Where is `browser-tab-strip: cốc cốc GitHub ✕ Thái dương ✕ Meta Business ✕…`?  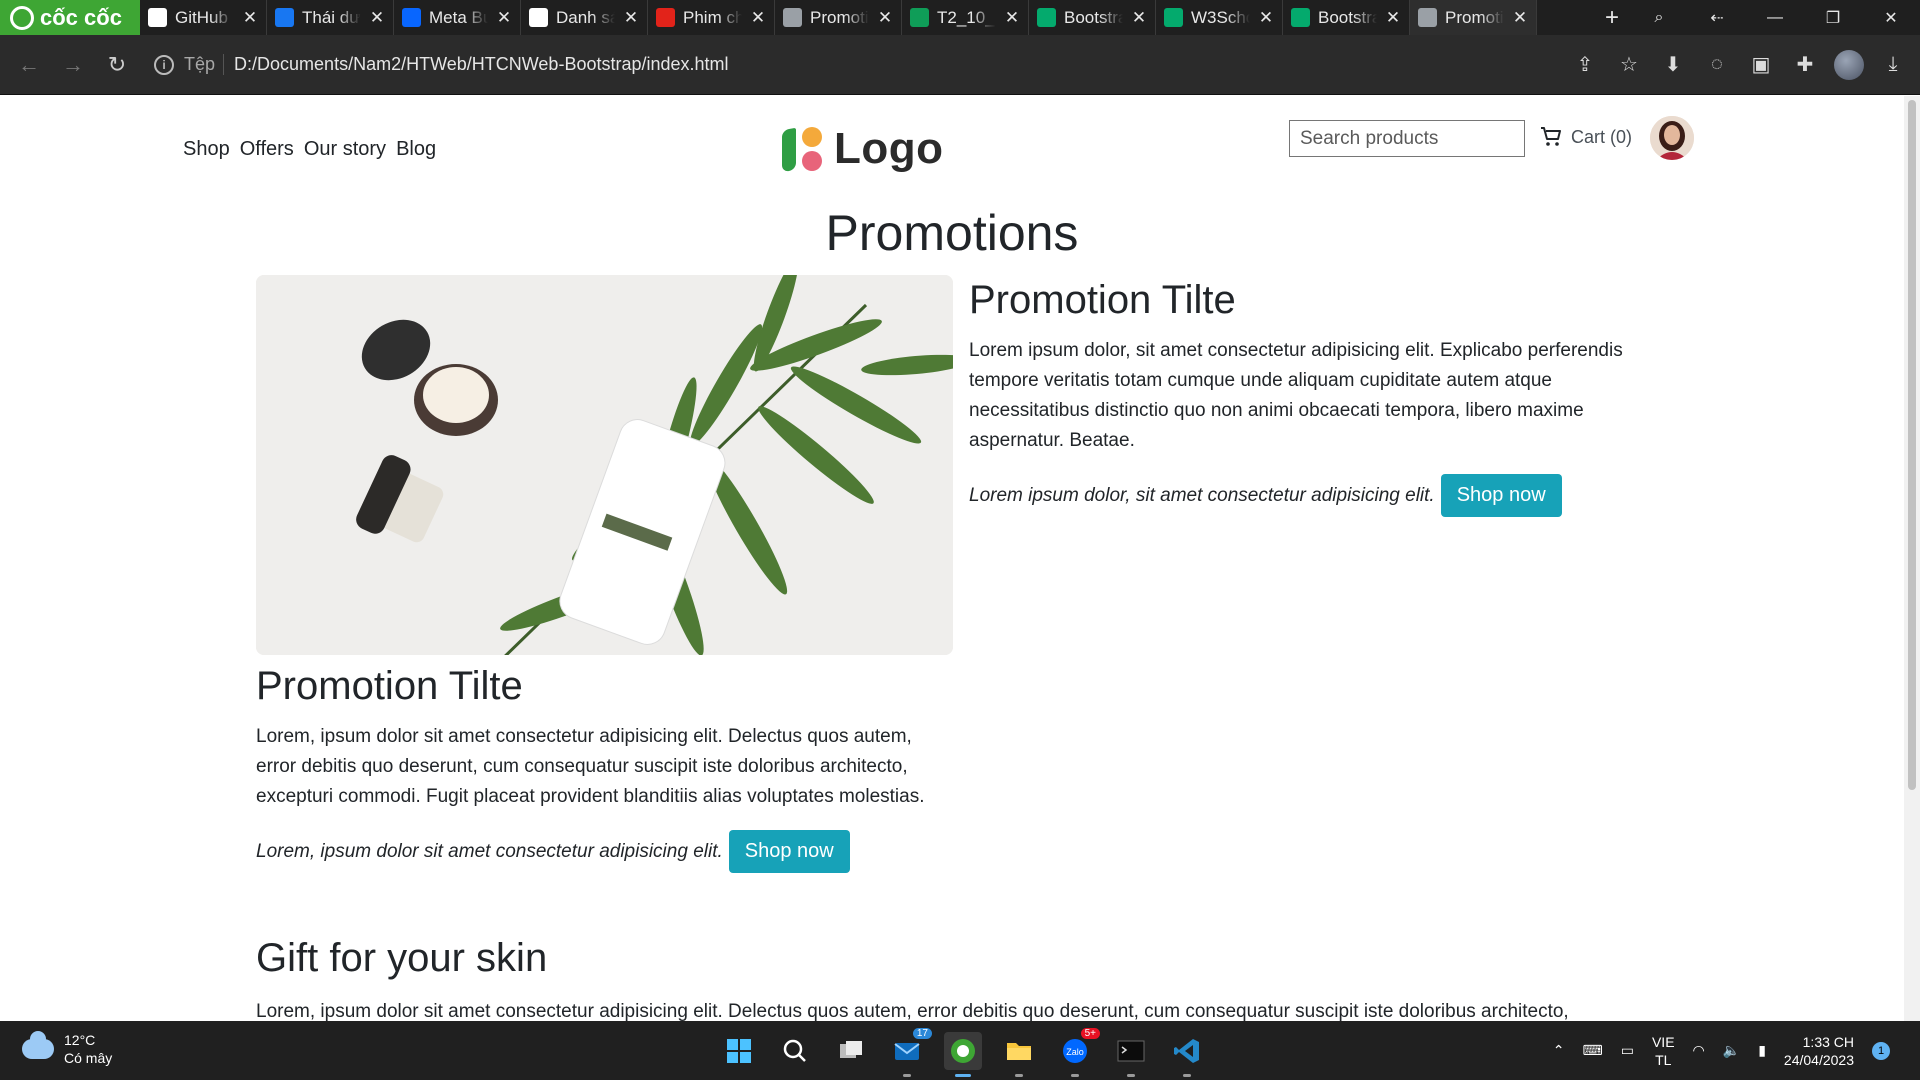 browser-tab-strip: cốc cốc GitHub ✕ Thái dương ✕ Meta Business ✕… is located at coordinates (960, 17).